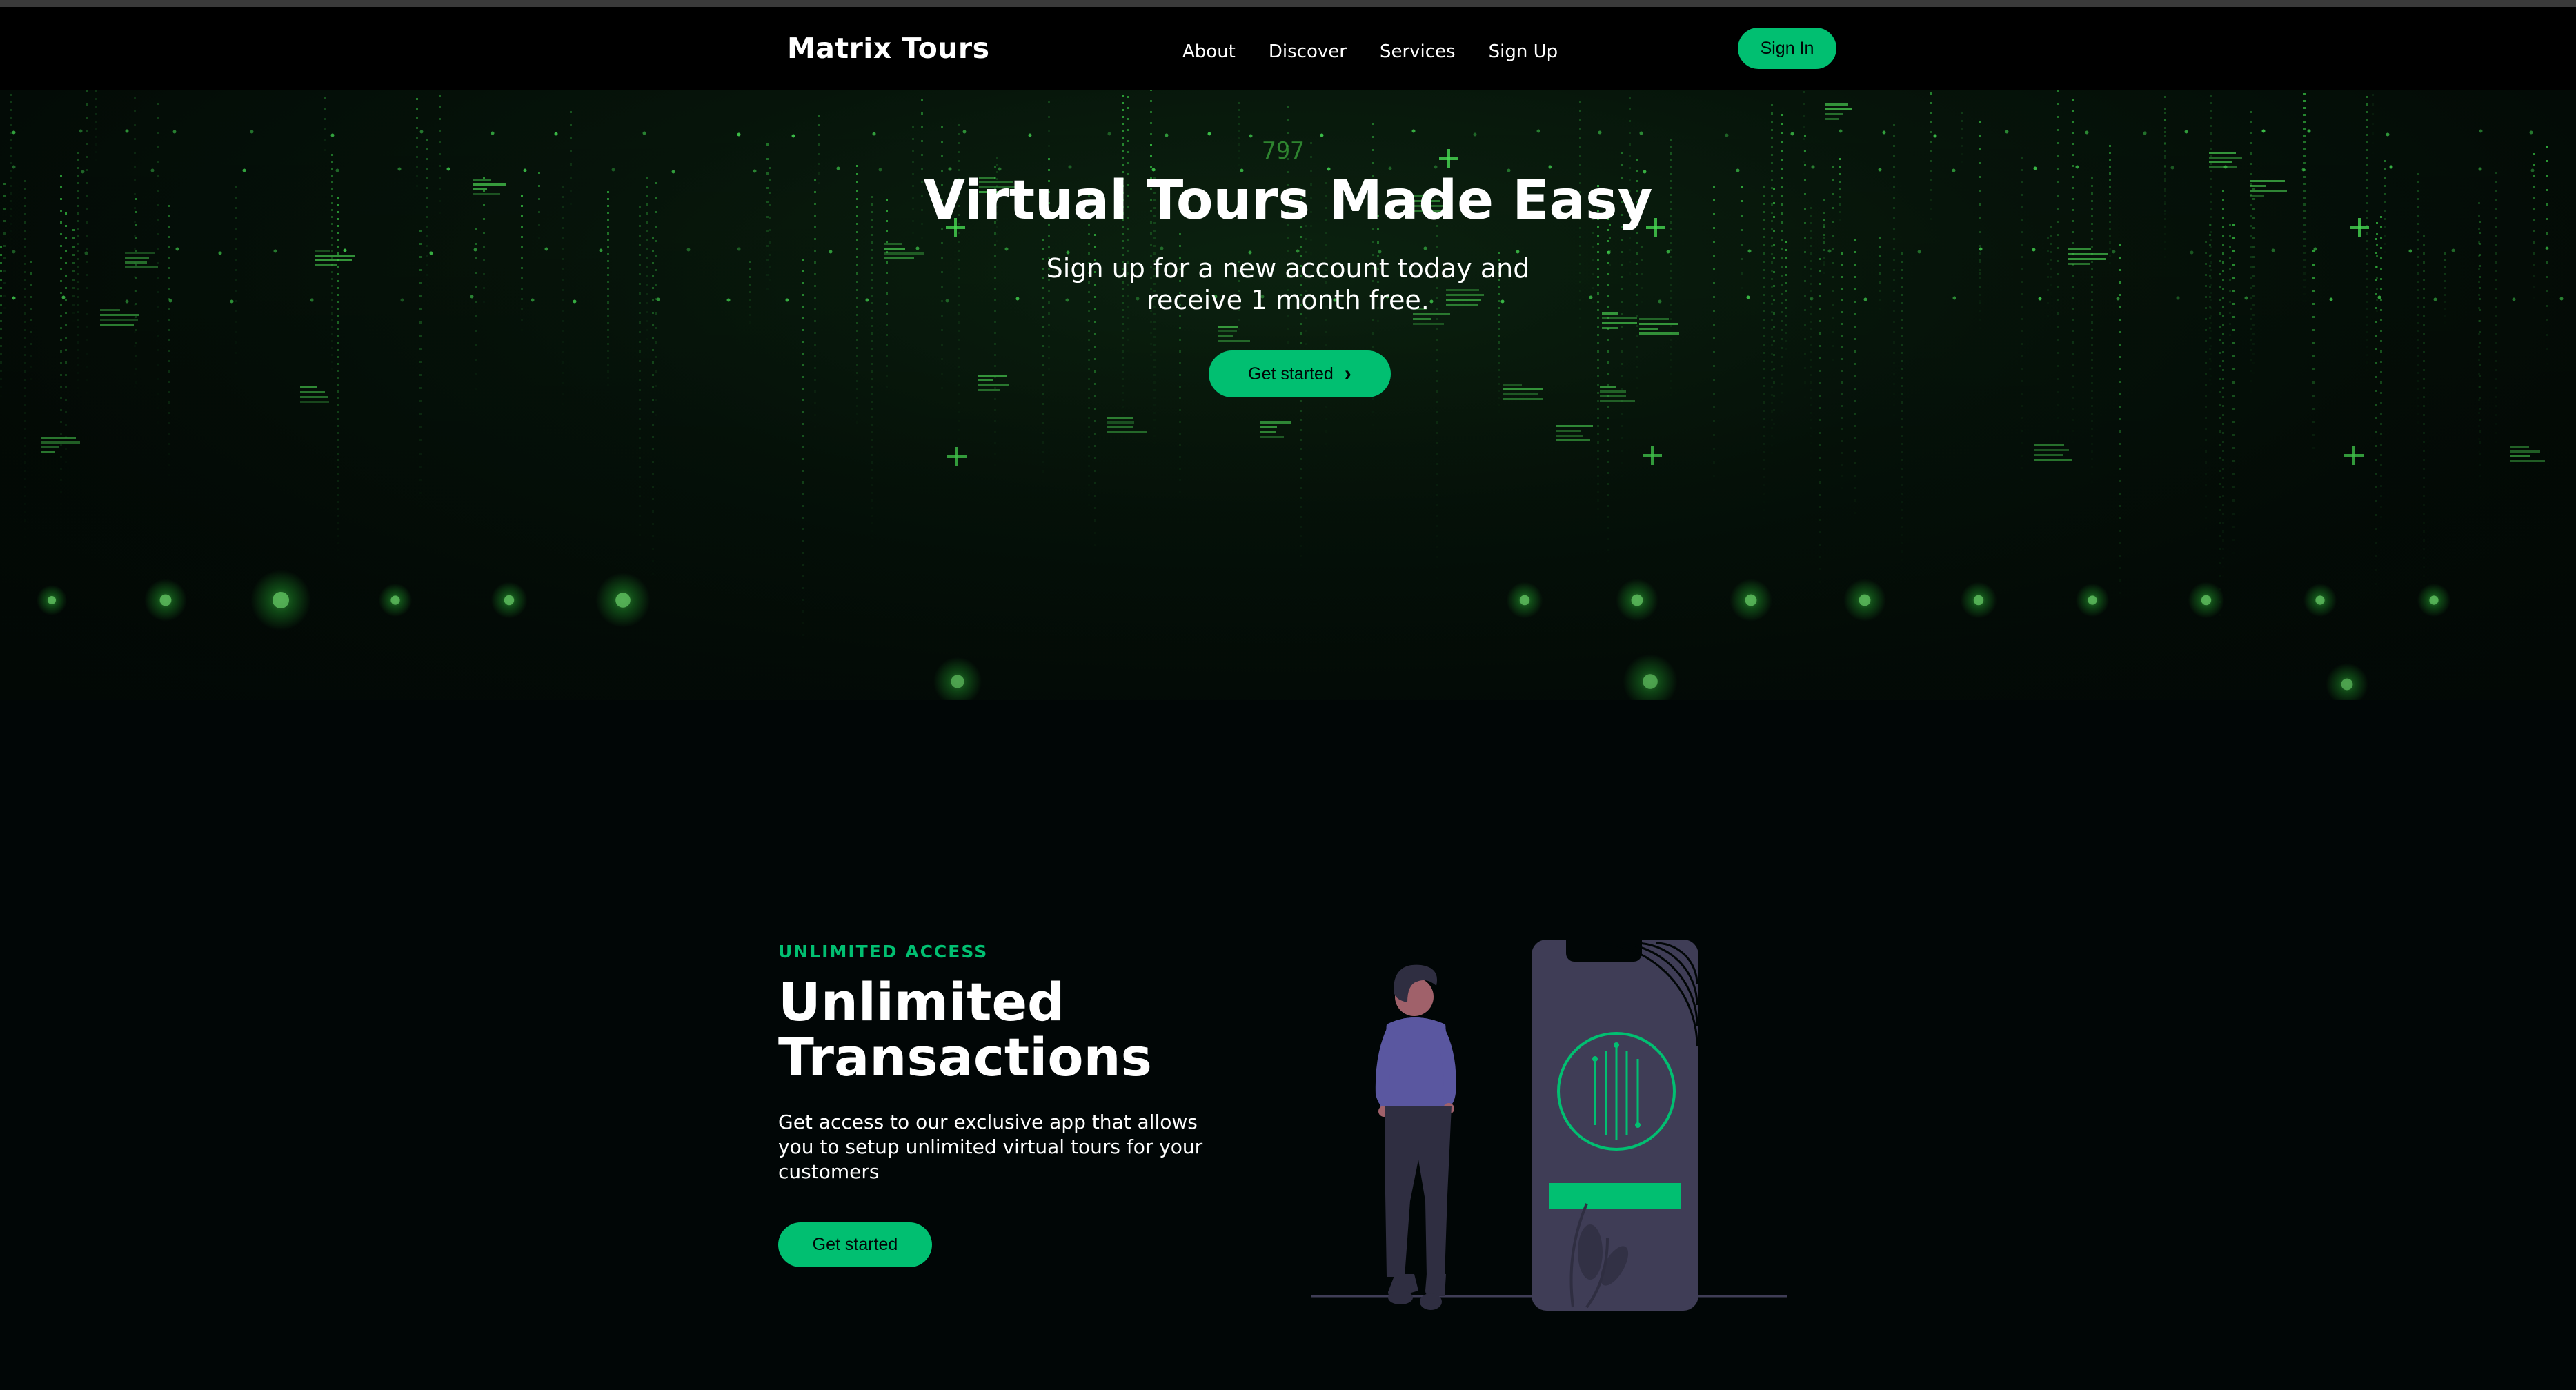  I want to click on chevron-right-icon: ›, so click(1347, 374).